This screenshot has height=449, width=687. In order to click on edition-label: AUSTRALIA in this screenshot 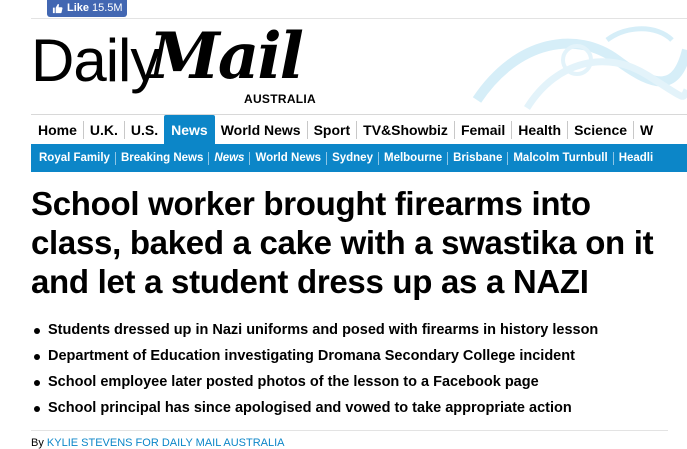, I will do `click(280, 99)`.